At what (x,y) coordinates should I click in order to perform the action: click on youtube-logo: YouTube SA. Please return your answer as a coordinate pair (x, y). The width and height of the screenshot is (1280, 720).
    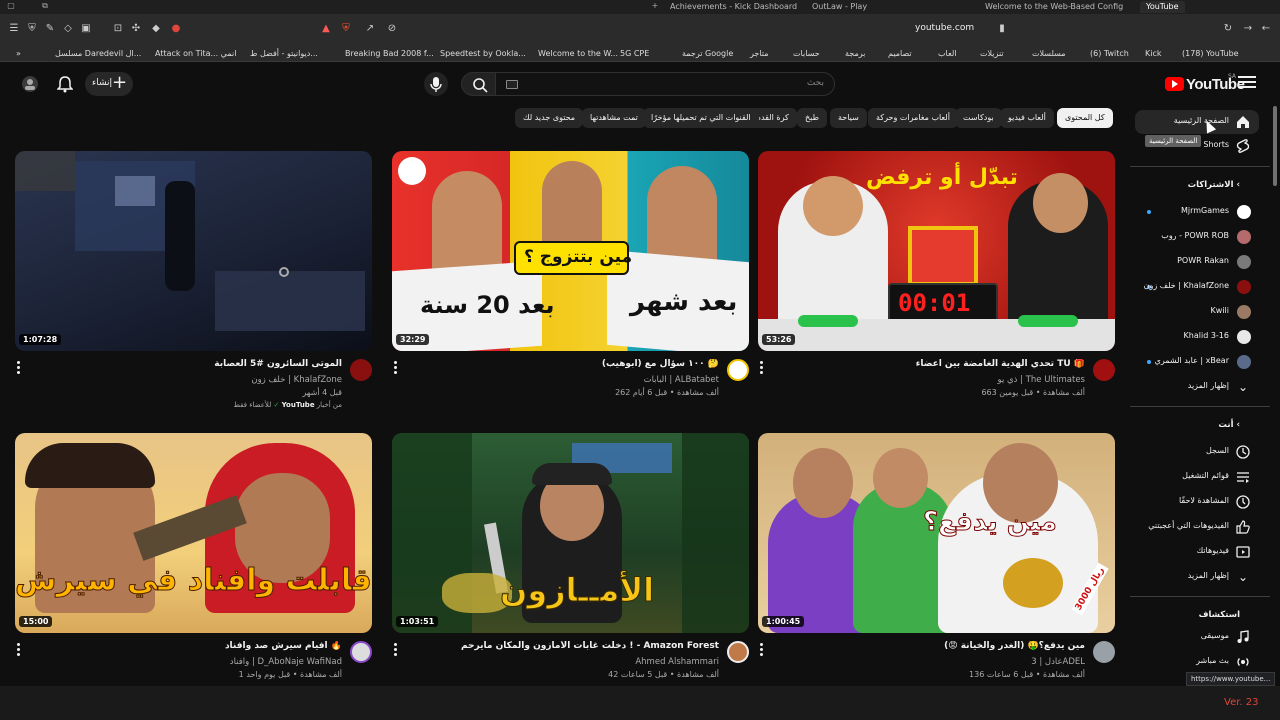
    Looking at the image, I should click on (1205, 83).